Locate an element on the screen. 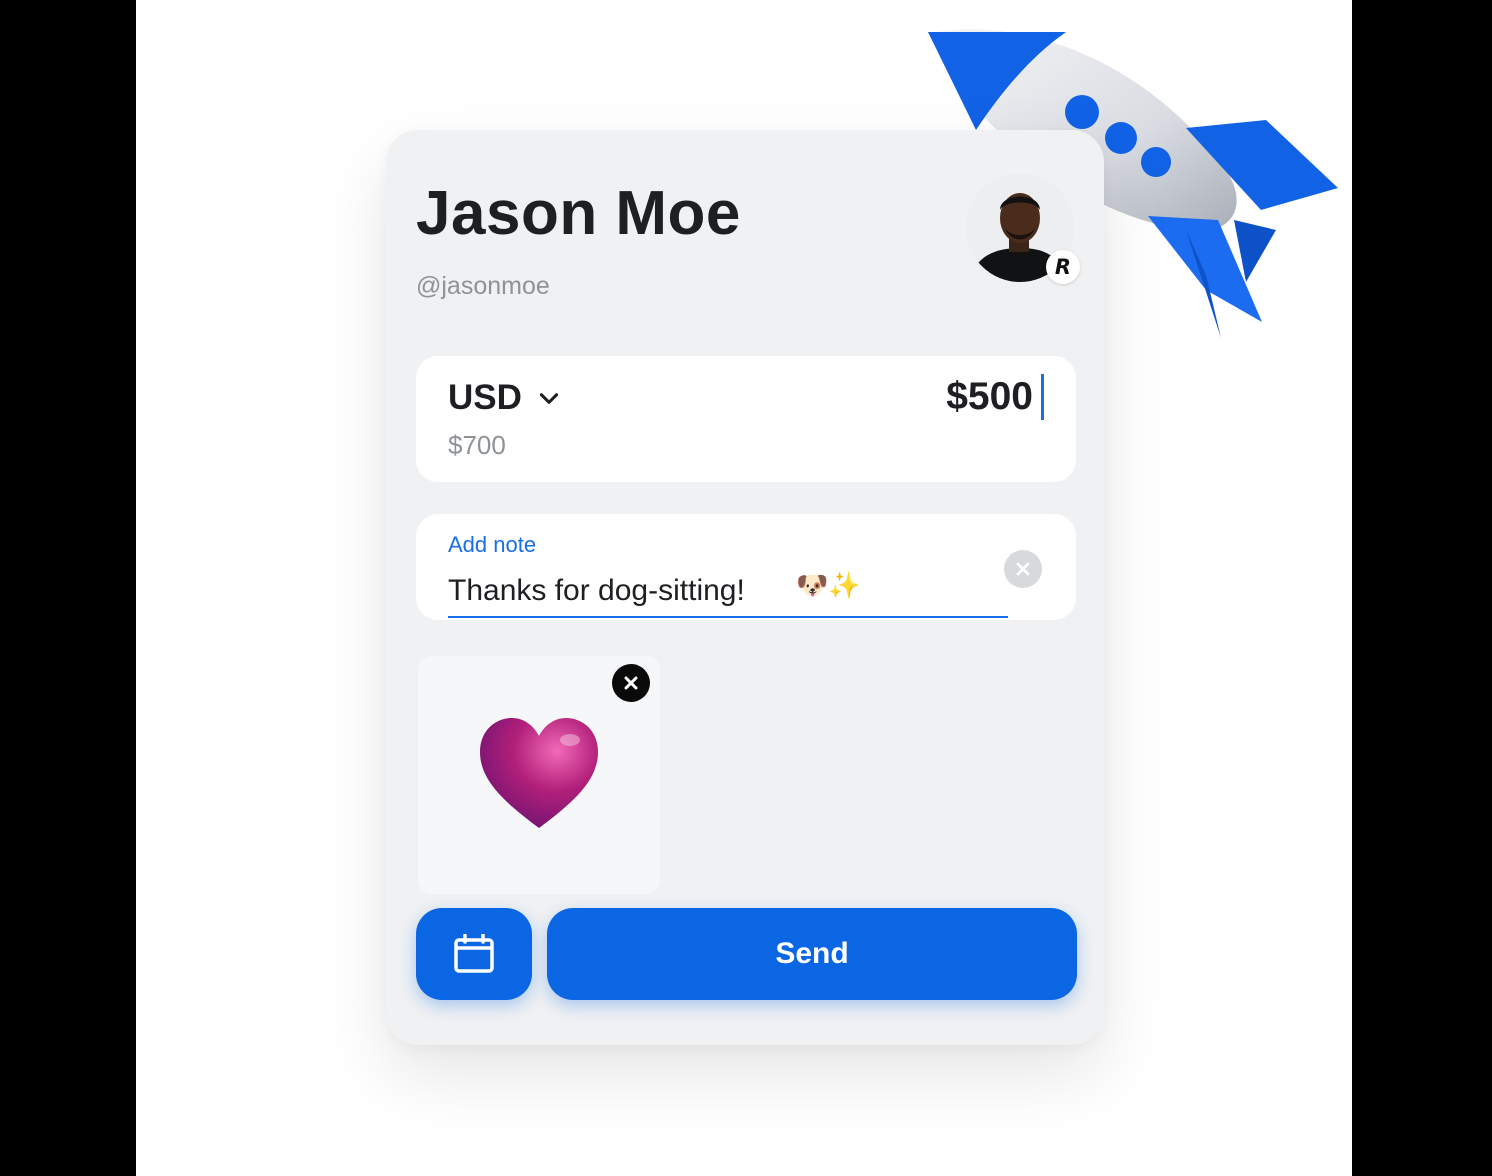 The width and height of the screenshot is (1492, 1176). recipient-handle: @jasonmoe is located at coordinates (483, 286).